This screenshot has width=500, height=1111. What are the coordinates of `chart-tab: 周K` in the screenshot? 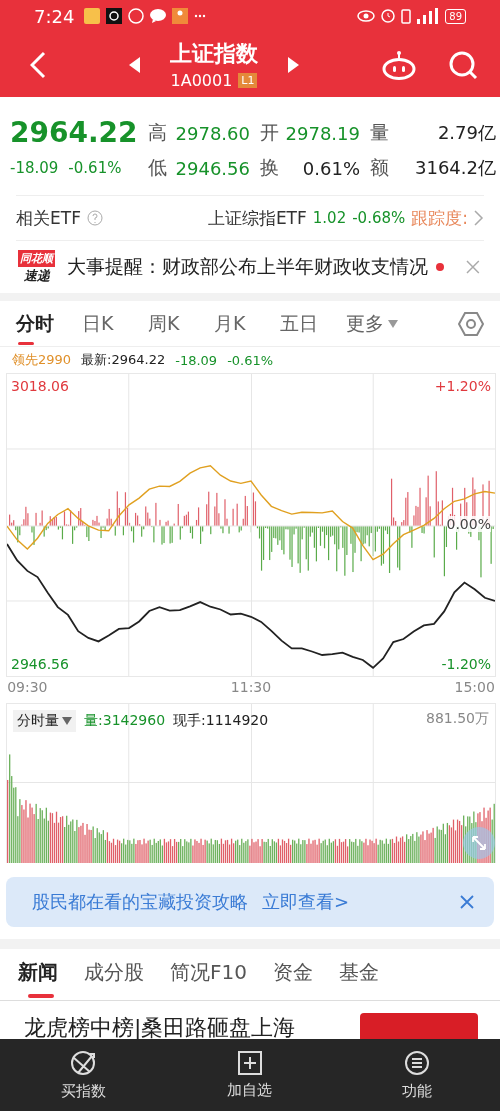 It's located at (181, 323).